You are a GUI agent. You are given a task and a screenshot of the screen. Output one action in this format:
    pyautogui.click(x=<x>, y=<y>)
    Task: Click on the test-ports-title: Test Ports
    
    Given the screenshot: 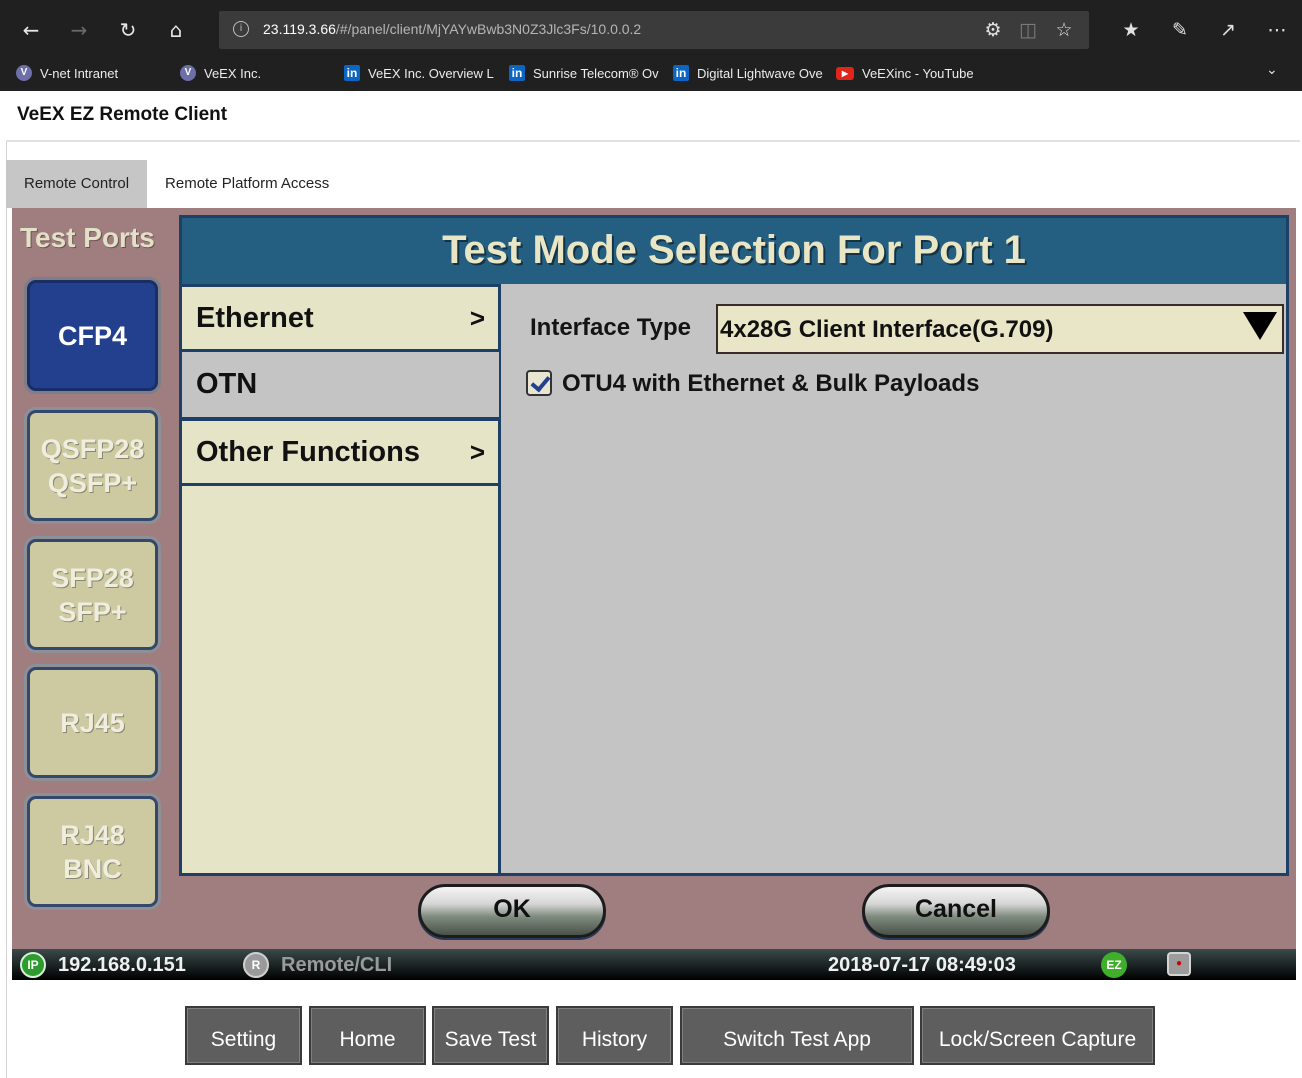 What is the action you would take?
    pyautogui.click(x=87, y=237)
    